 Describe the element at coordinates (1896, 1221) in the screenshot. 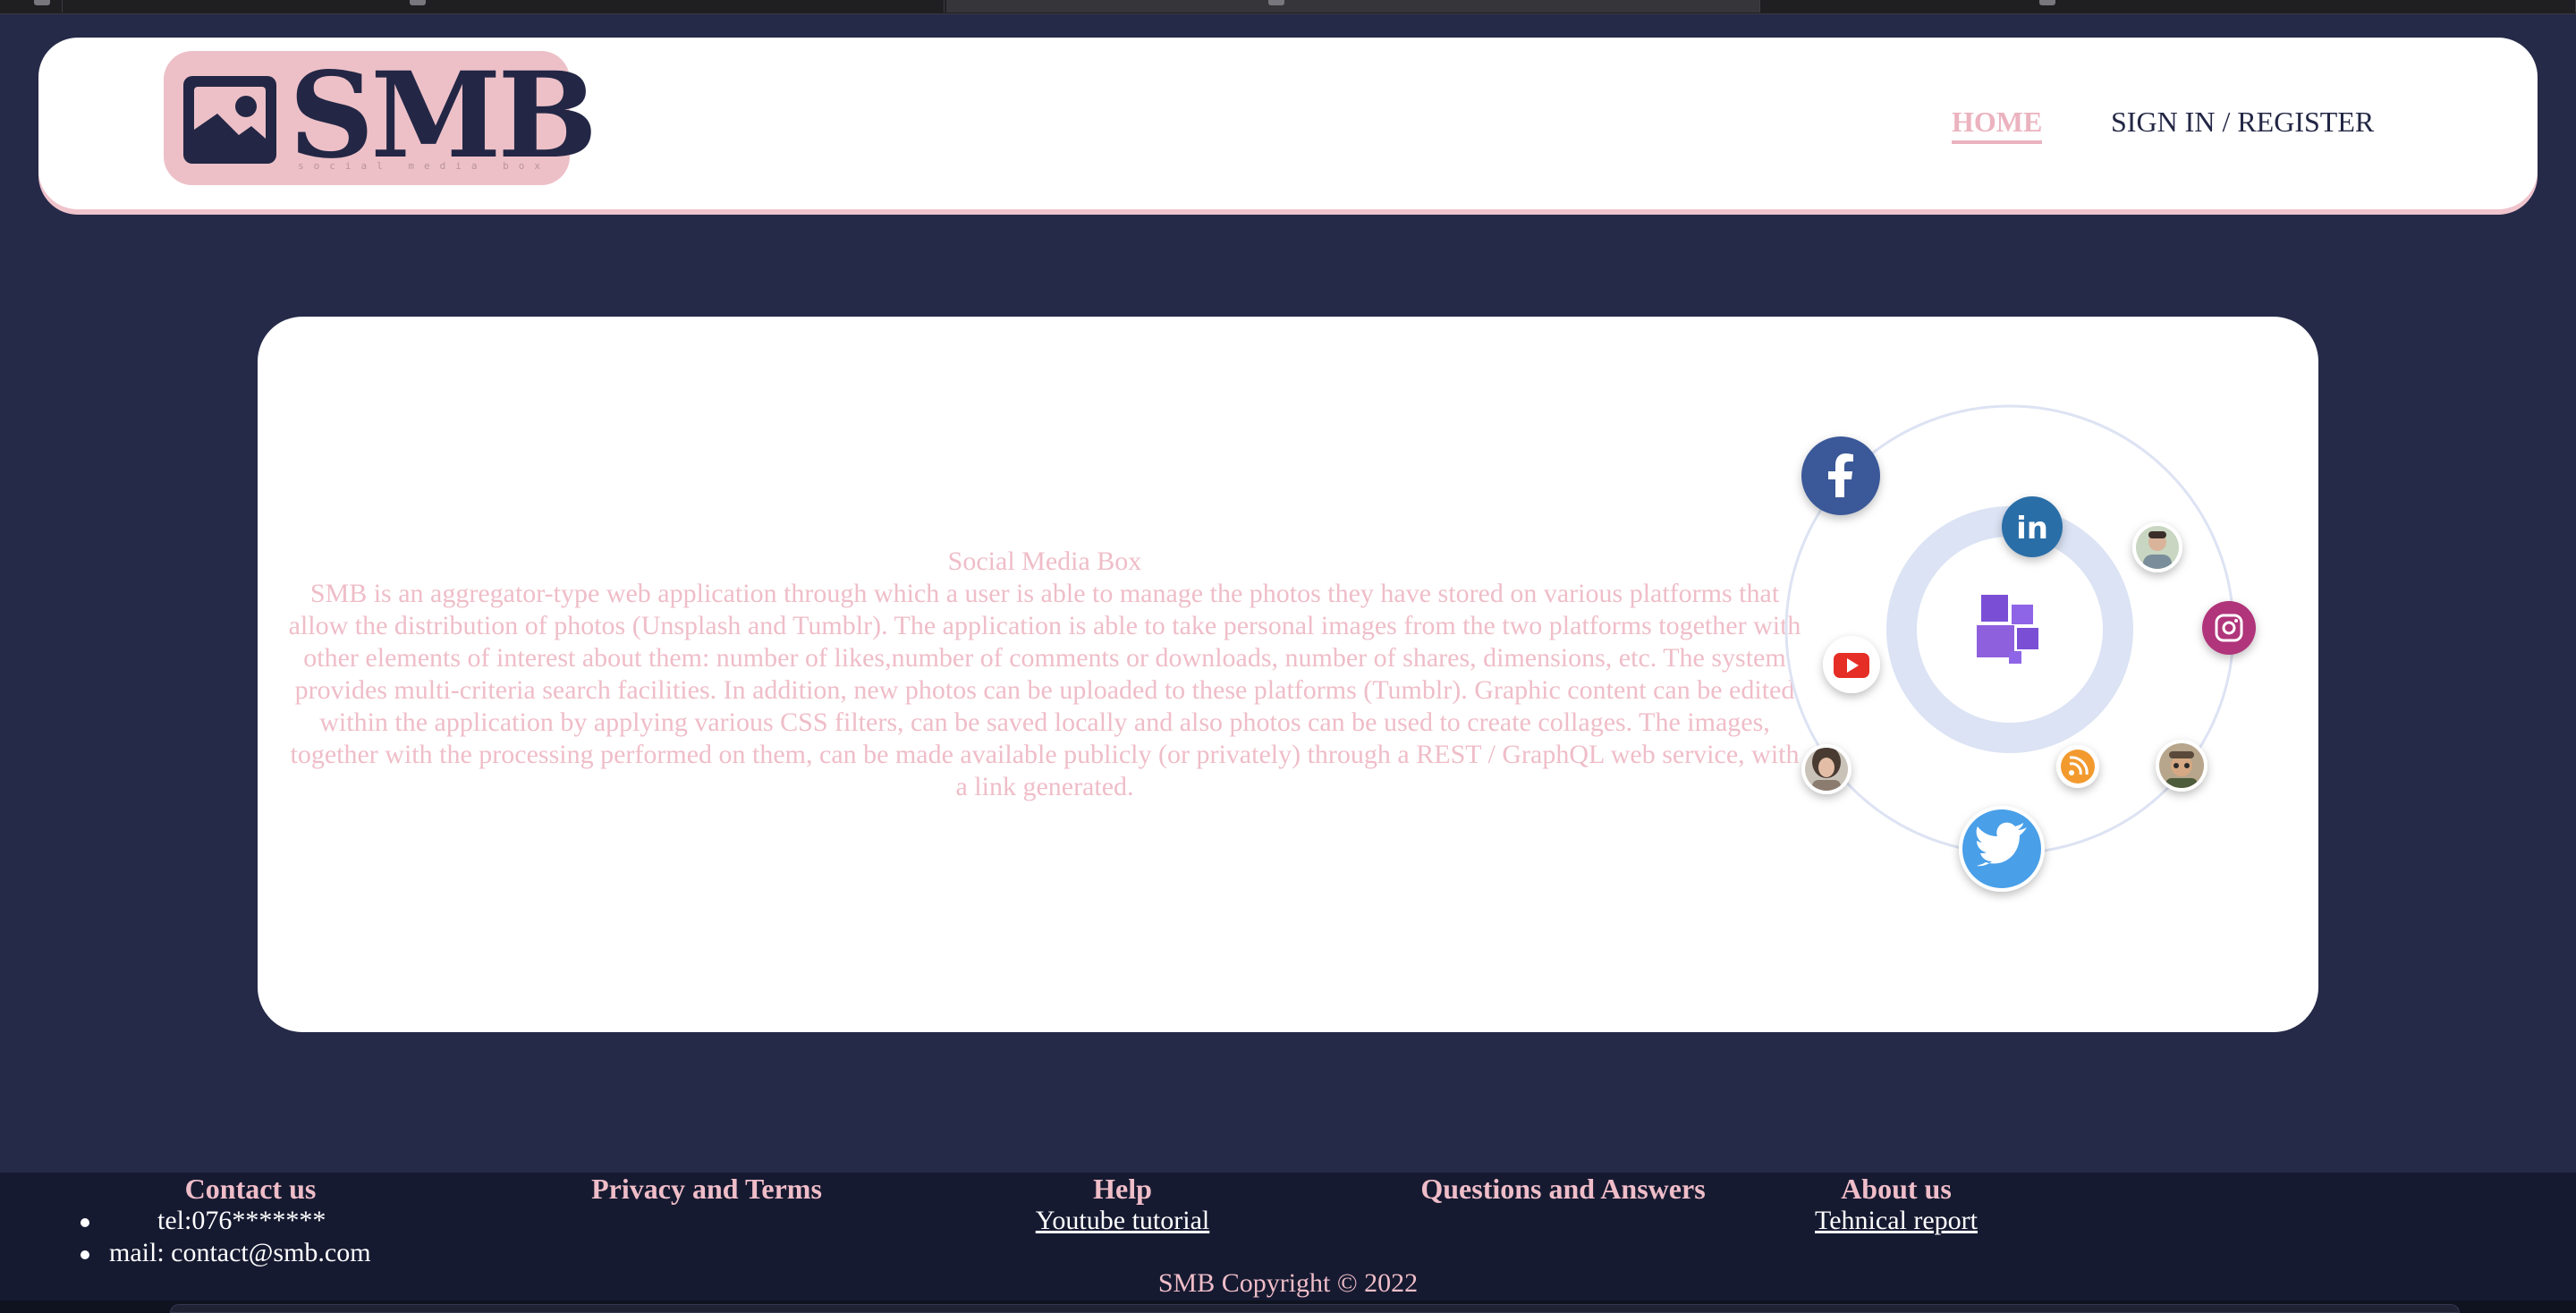

I see `technical-report-link: Tehnical report` at that location.